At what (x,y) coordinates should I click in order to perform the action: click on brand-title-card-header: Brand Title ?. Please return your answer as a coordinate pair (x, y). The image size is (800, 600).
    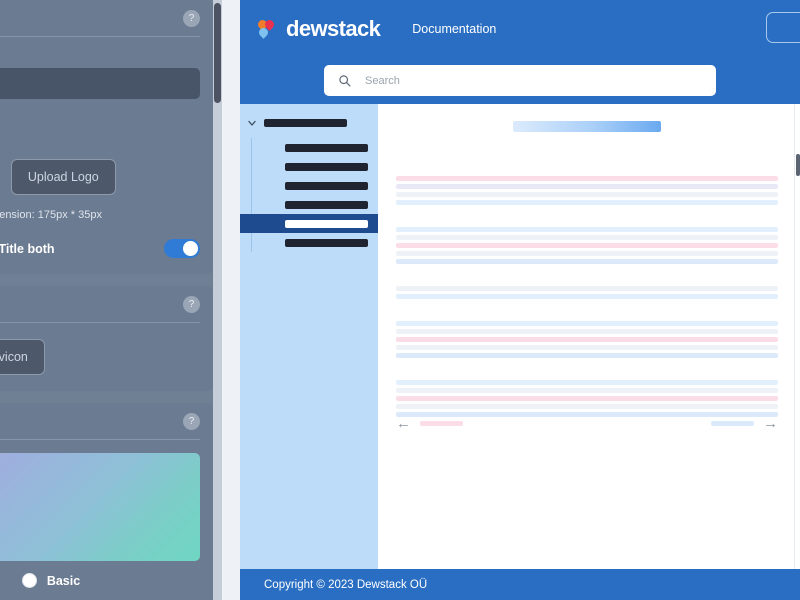
    Looking at the image, I should click on (100, 23).